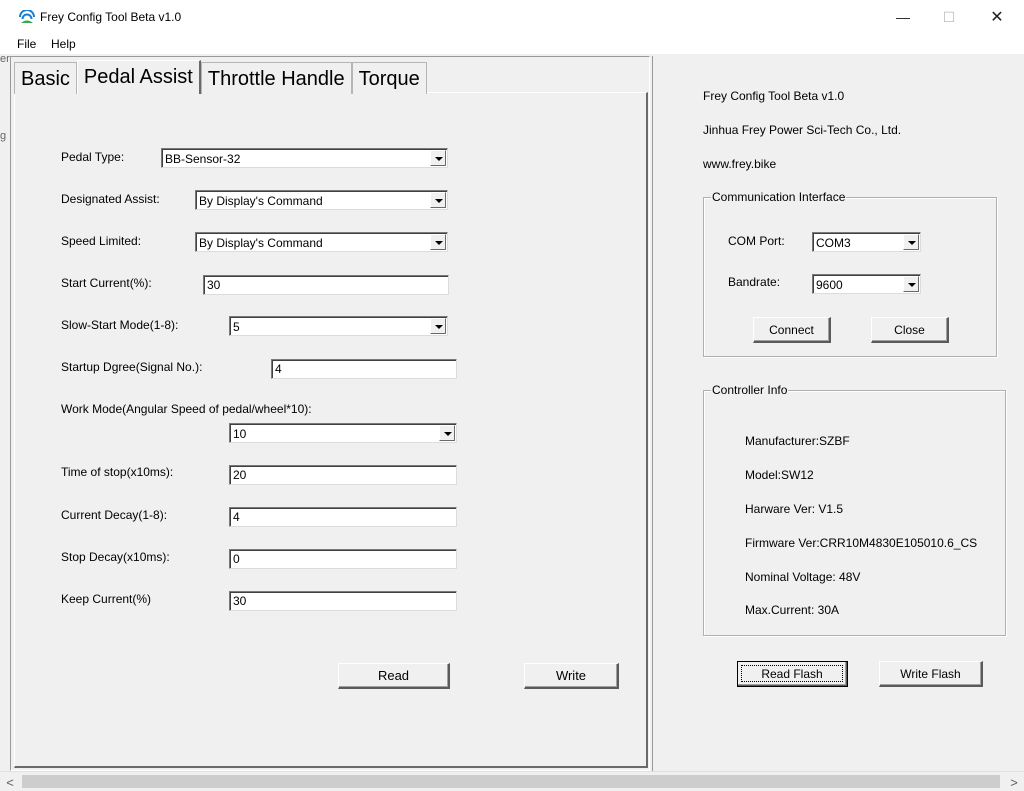  What do you see at coordinates (997, 17) in the screenshot?
I see `close-window-button: ✕` at bounding box center [997, 17].